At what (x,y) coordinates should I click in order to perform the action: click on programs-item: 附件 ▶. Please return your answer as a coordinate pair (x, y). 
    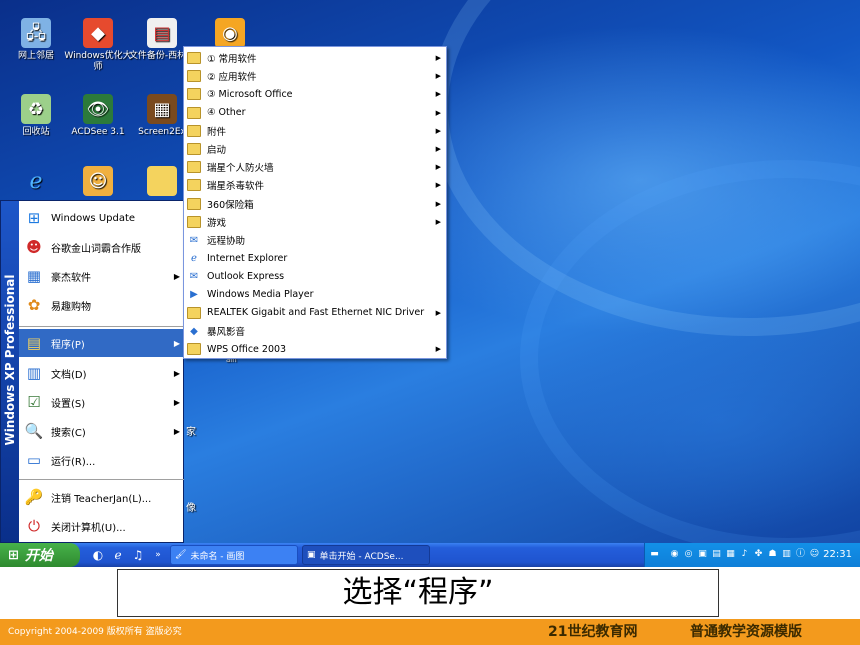
    Looking at the image, I should click on (315, 131).